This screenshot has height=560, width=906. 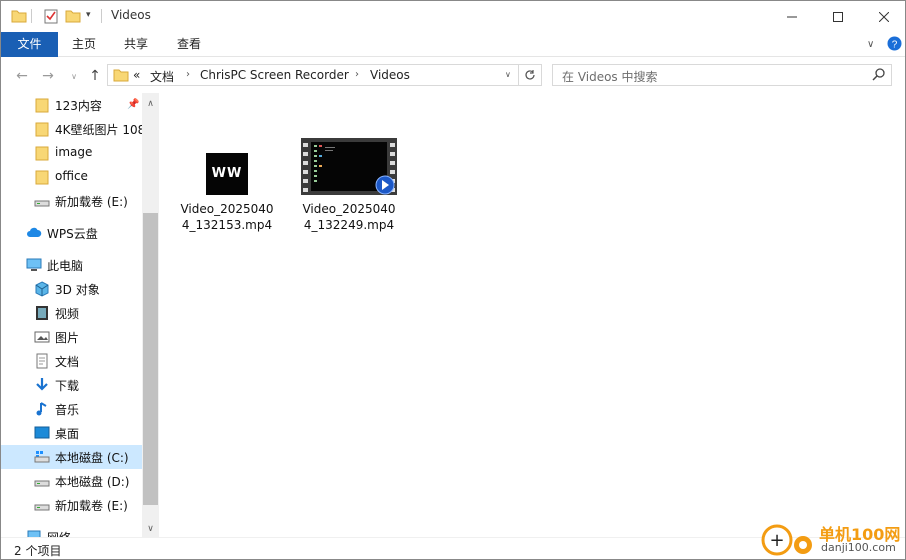 I want to click on pin-icon: 📌, so click(x=133, y=104).